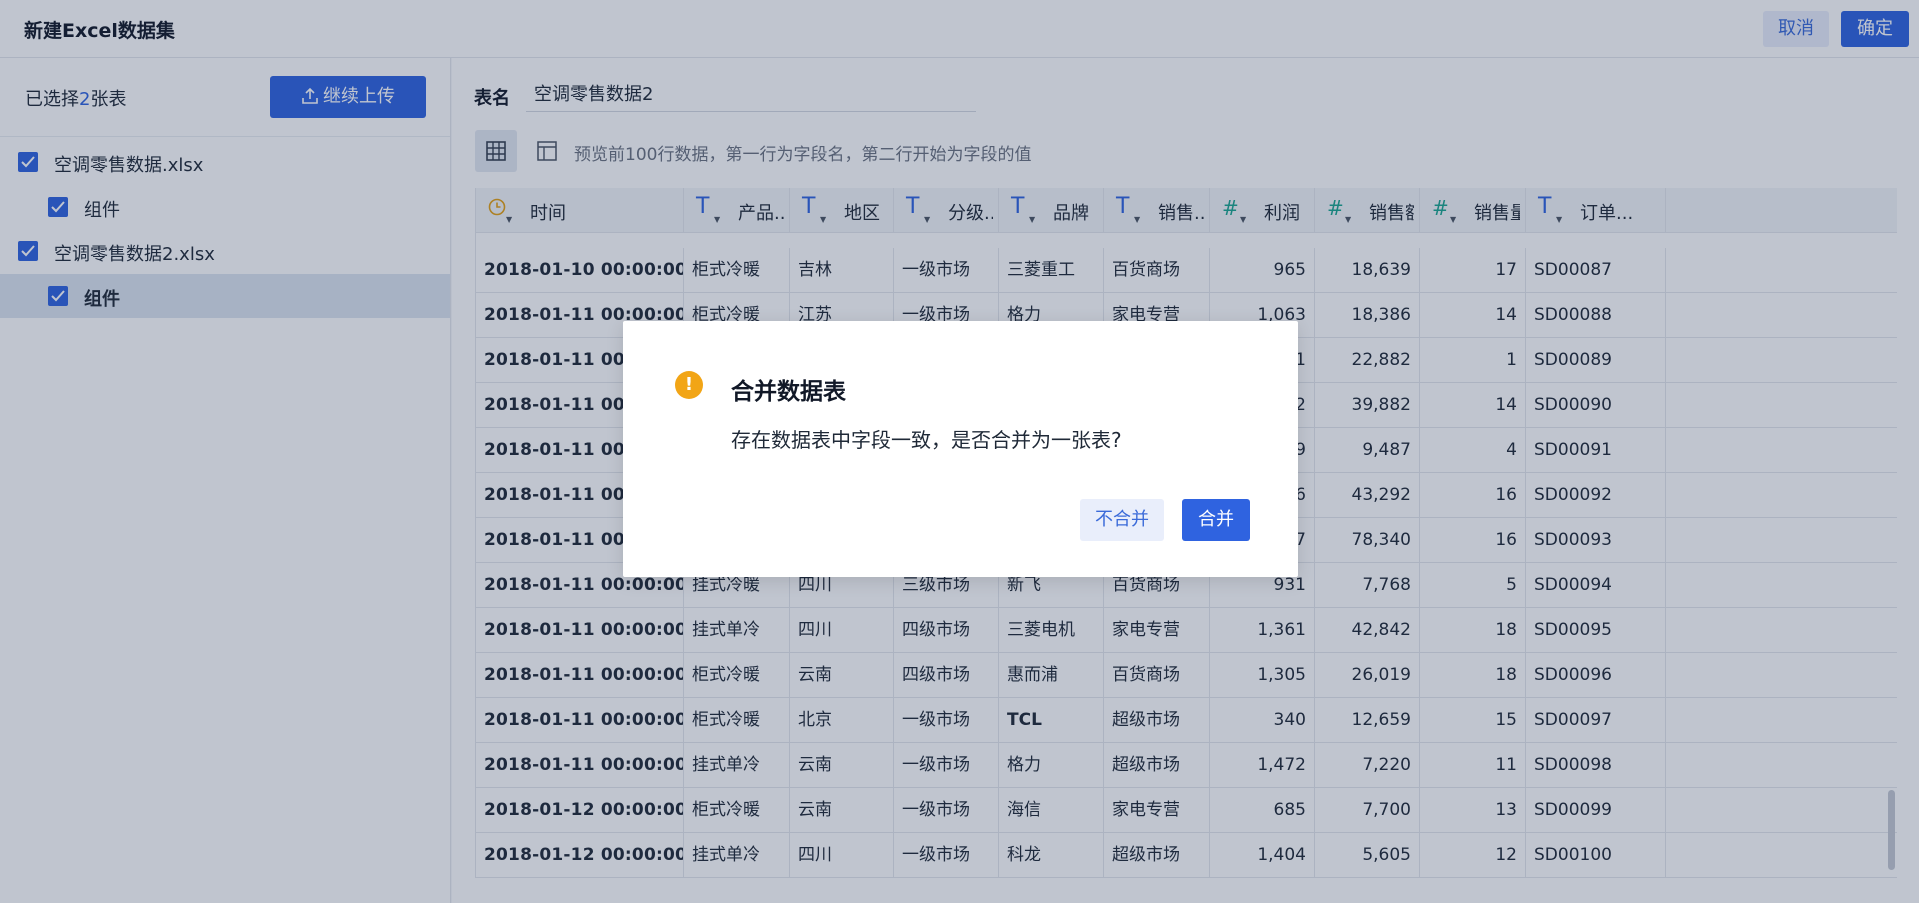 Image resolution: width=1919 pixels, height=903 pixels. What do you see at coordinates (689, 385) in the screenshot?
I see `warning-icon: !` at bounding box center [689, 385].